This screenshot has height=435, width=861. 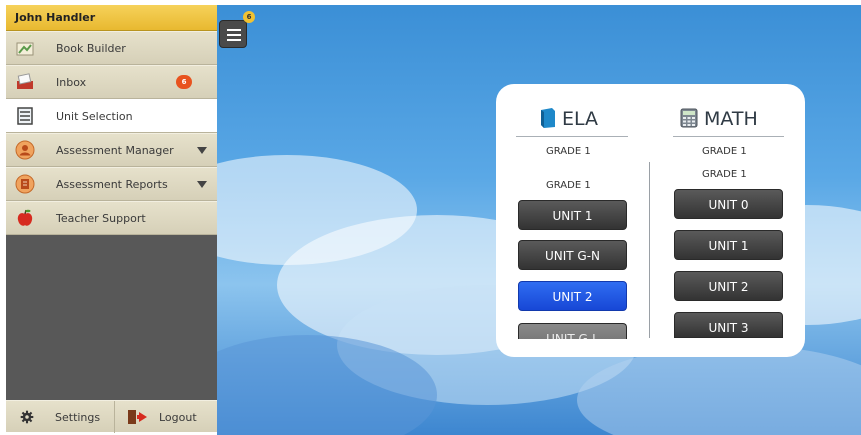 I want to click on hamburger-menu-button, so click(x=233, y=34).